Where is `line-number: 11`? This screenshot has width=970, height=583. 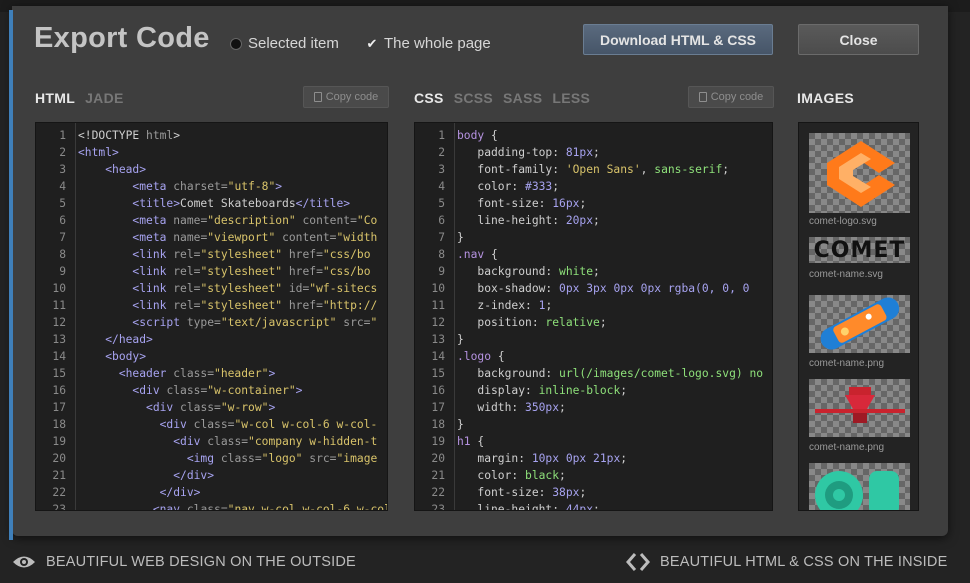
line-number: 11 is located at coordinates (59, 305).